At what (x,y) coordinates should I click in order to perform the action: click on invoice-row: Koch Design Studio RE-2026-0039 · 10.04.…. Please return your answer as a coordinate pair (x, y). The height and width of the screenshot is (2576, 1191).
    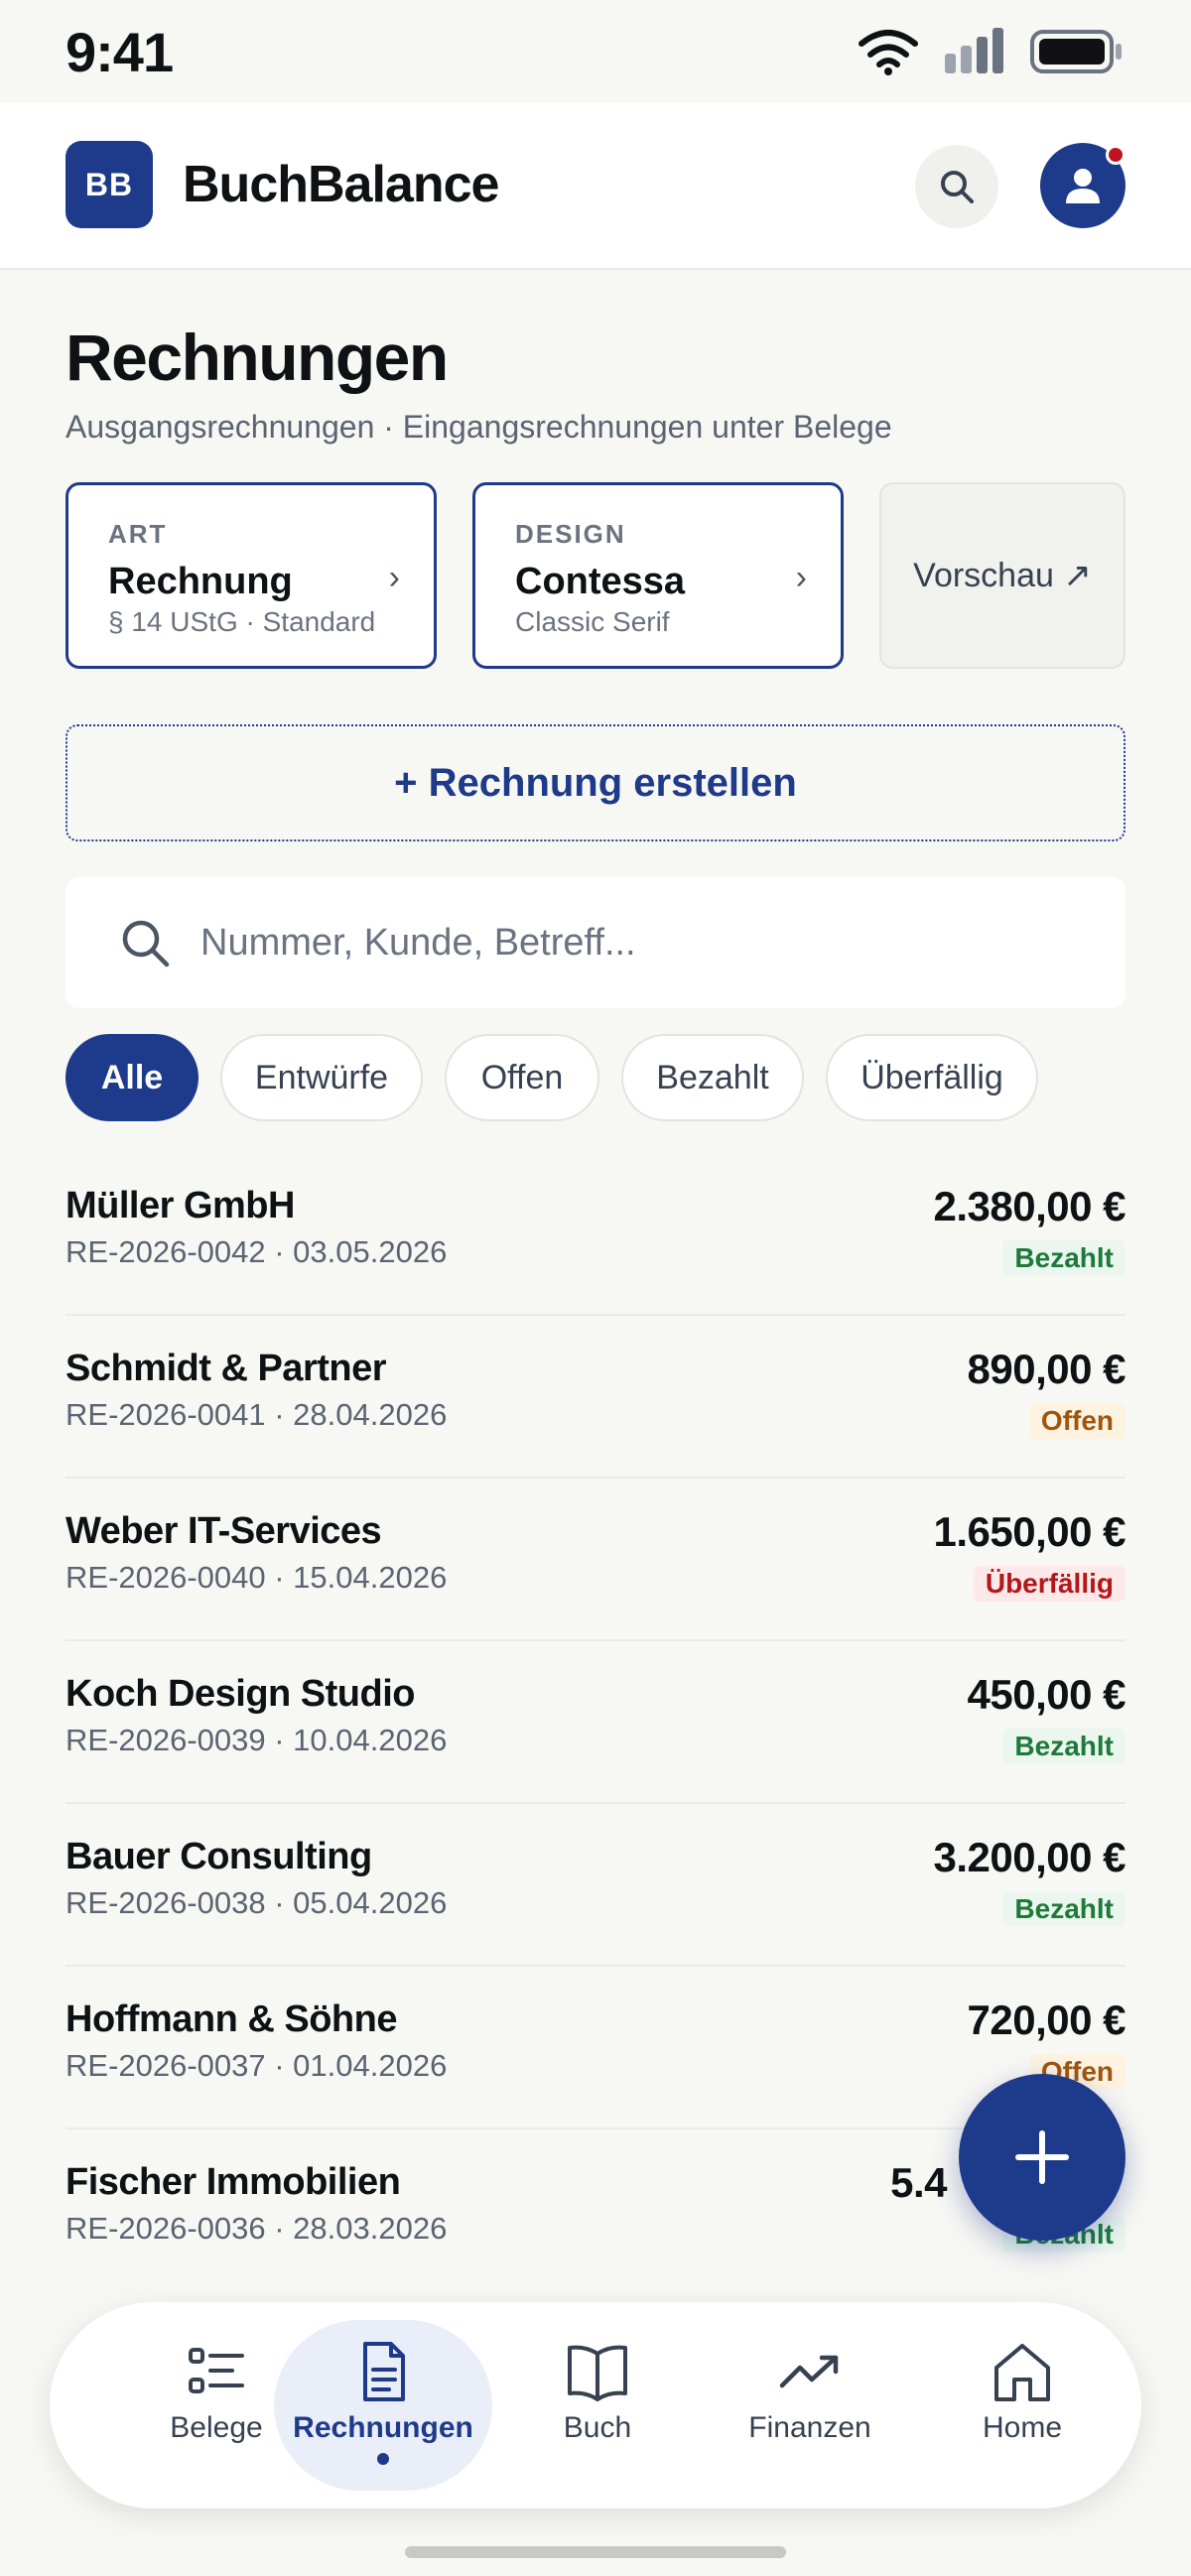
    Looking at the image, I should click on (595, 1723).